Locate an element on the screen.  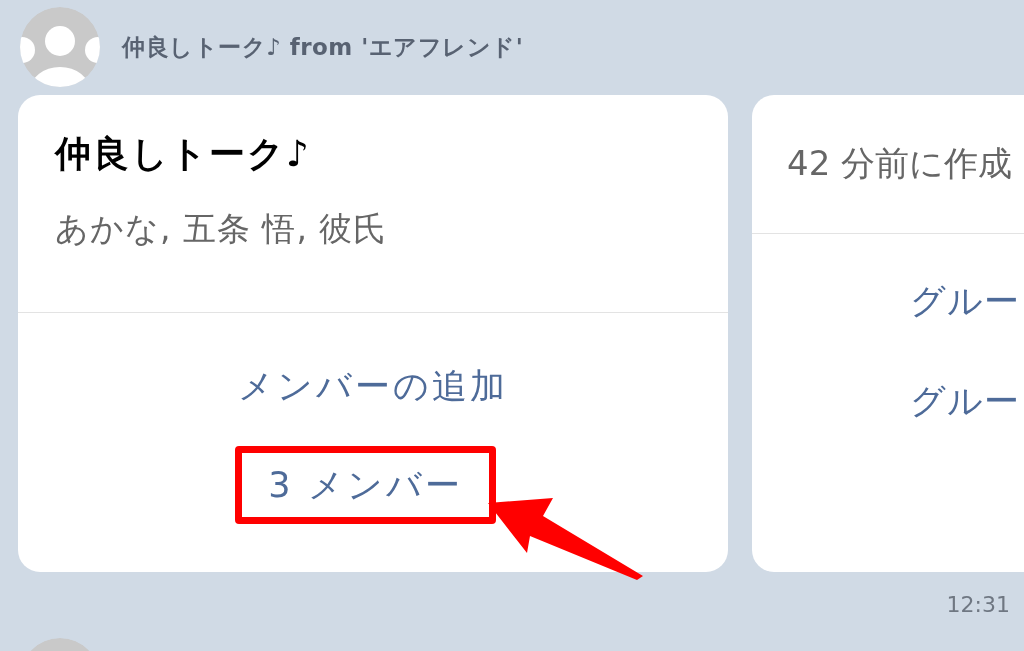
member-names: あかな, 五条 悟, 彼氏 is located at coordinates (221, 229).